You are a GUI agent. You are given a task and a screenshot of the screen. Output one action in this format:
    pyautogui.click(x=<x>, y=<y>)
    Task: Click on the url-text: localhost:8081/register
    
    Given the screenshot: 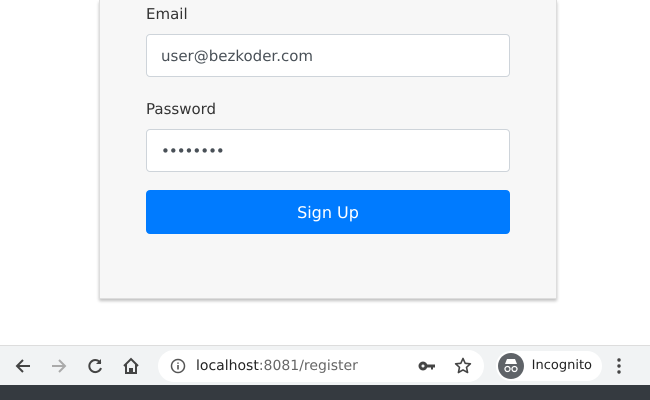 What is the action you would take?
    pyautogui.click(x=277, y=366)
    